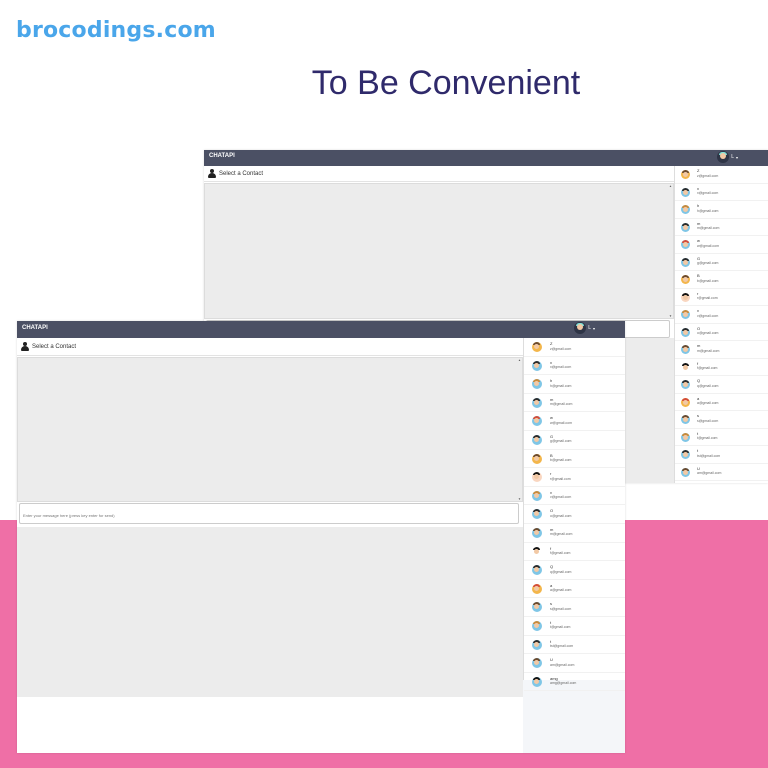  I want to click on contact-name: amg, so click(554, 678).